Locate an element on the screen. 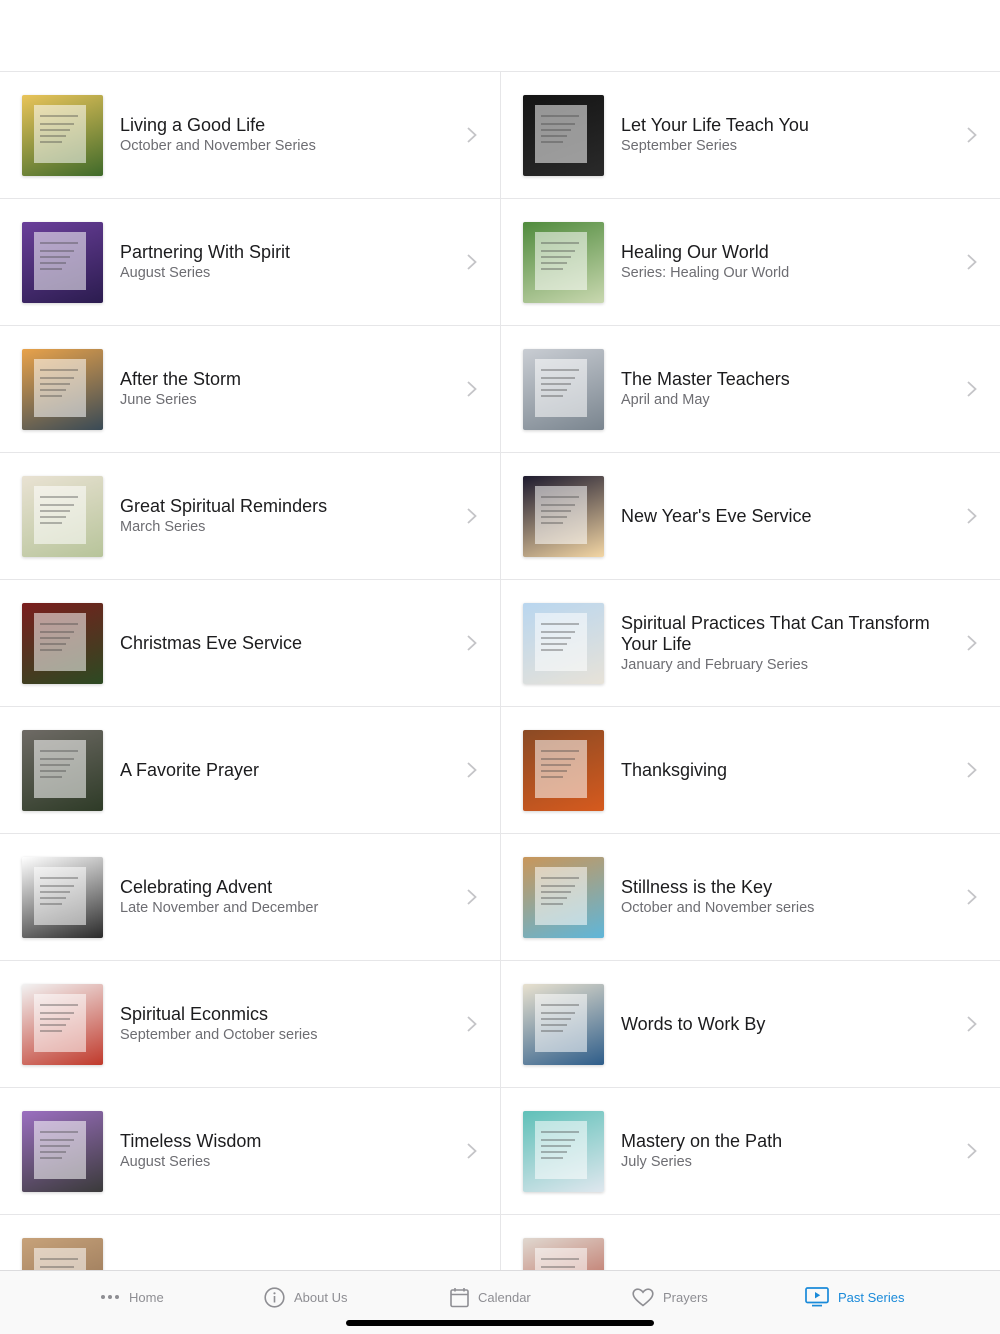 The height and width of the screenshot is (1334, 1000). series-cell: Christmas Eve Service is located at coordinates (250, 643).